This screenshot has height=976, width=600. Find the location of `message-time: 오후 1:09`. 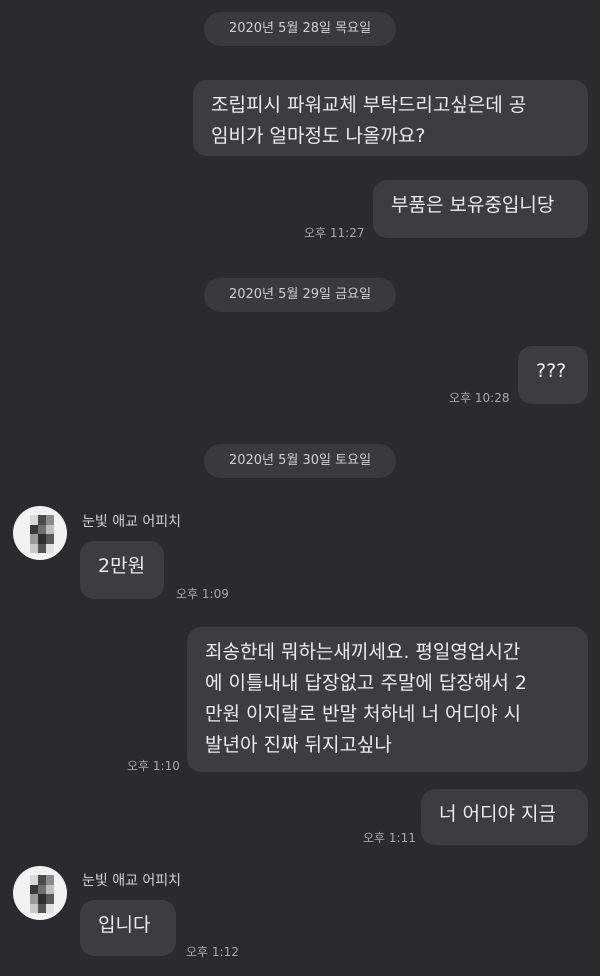

message-time: 오후 1:09 is located at coordinates (202, 594).